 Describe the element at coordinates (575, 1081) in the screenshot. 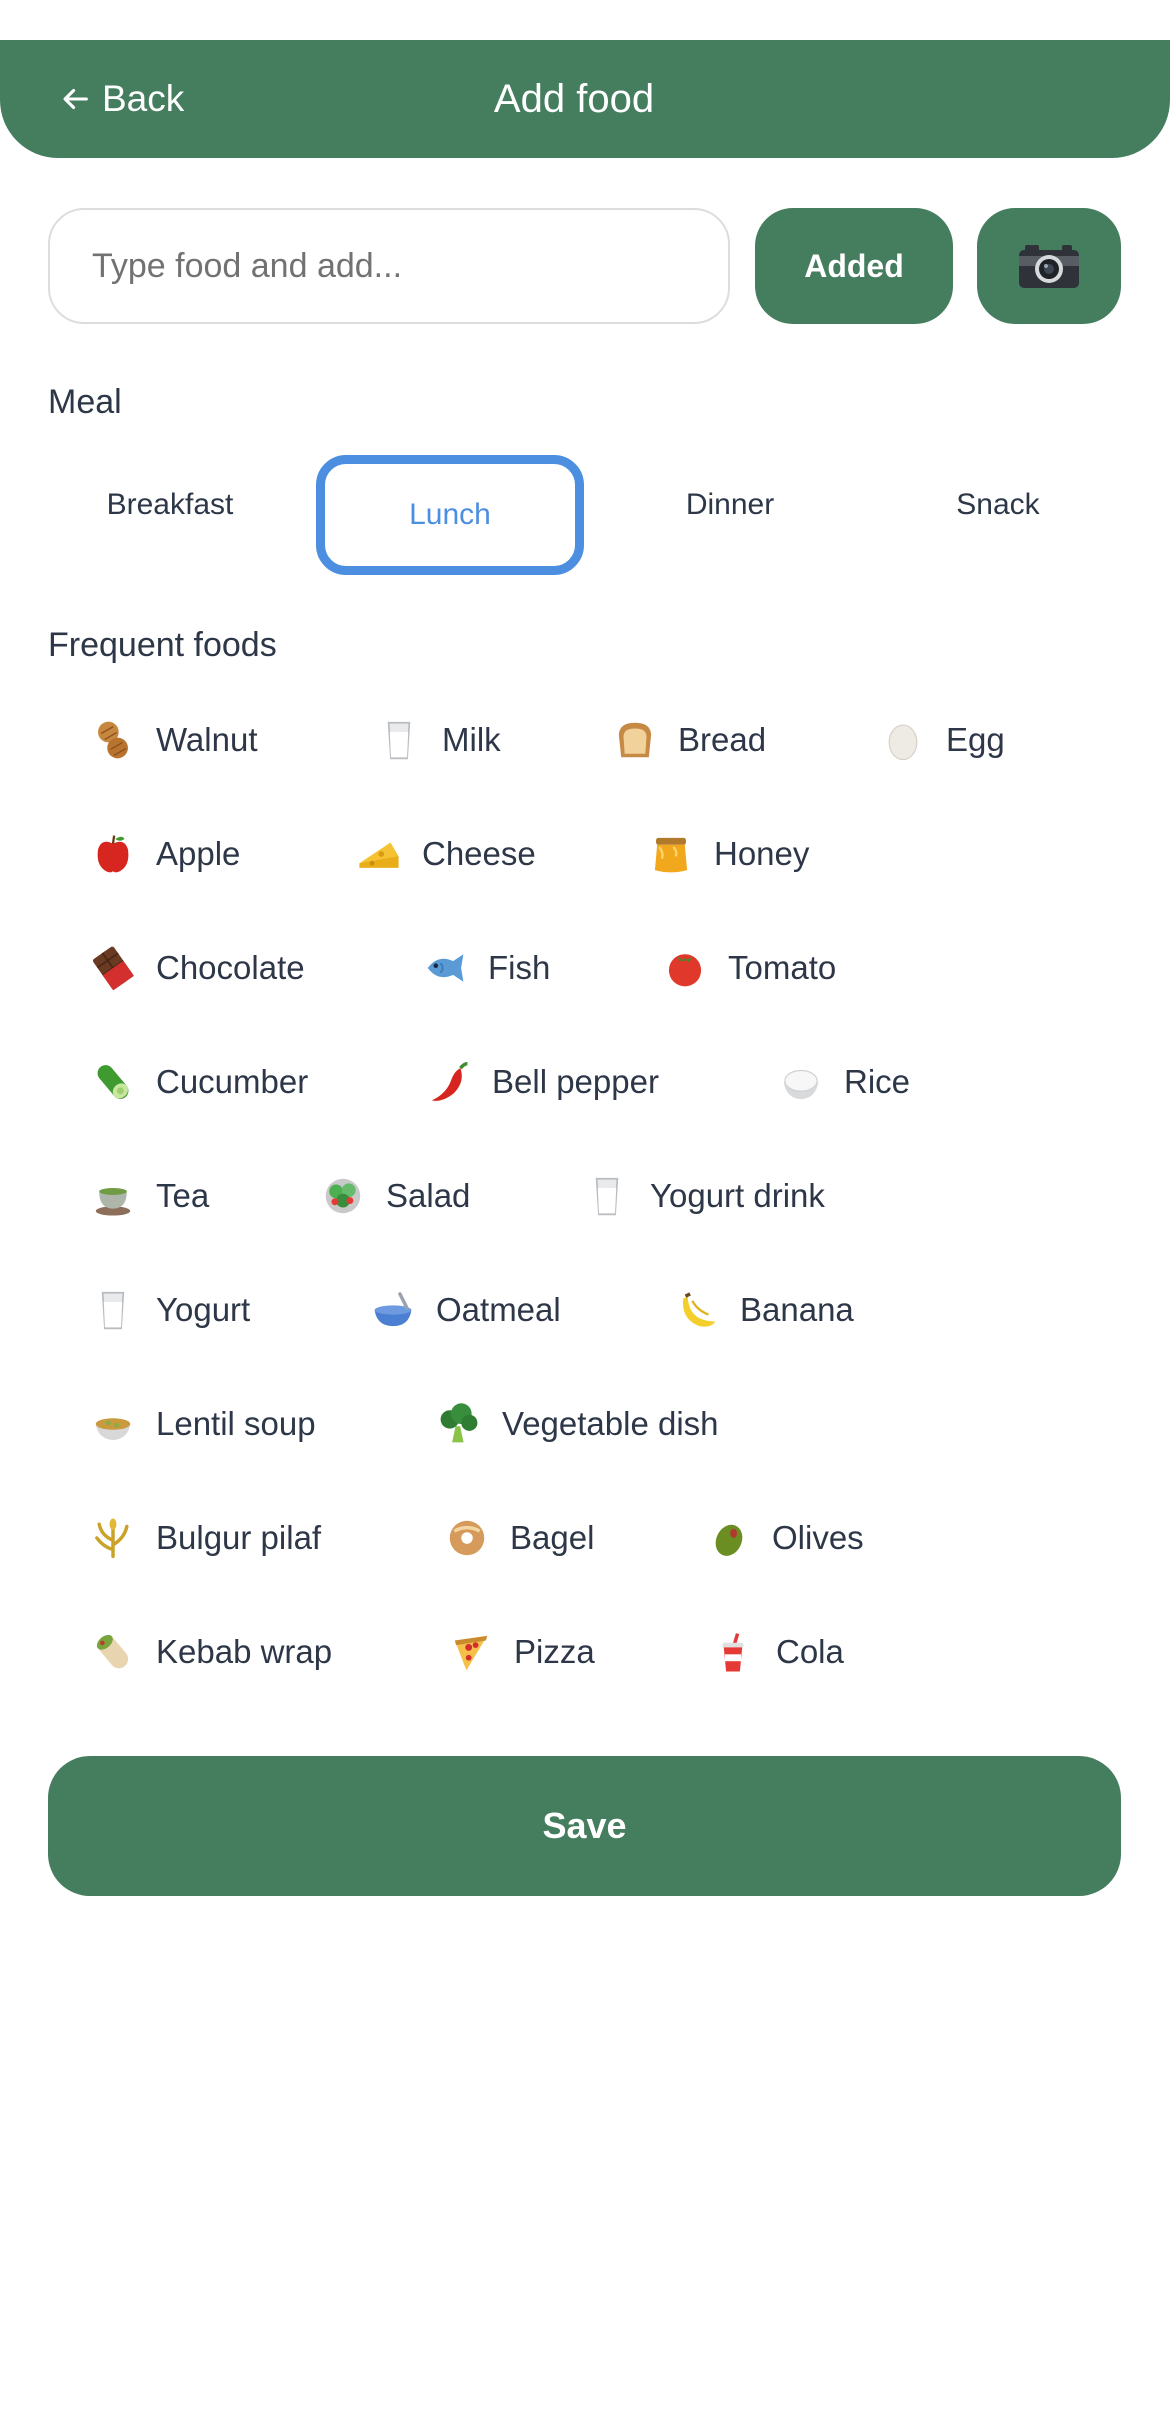

I see `food-label: Bell pepper` at that location.